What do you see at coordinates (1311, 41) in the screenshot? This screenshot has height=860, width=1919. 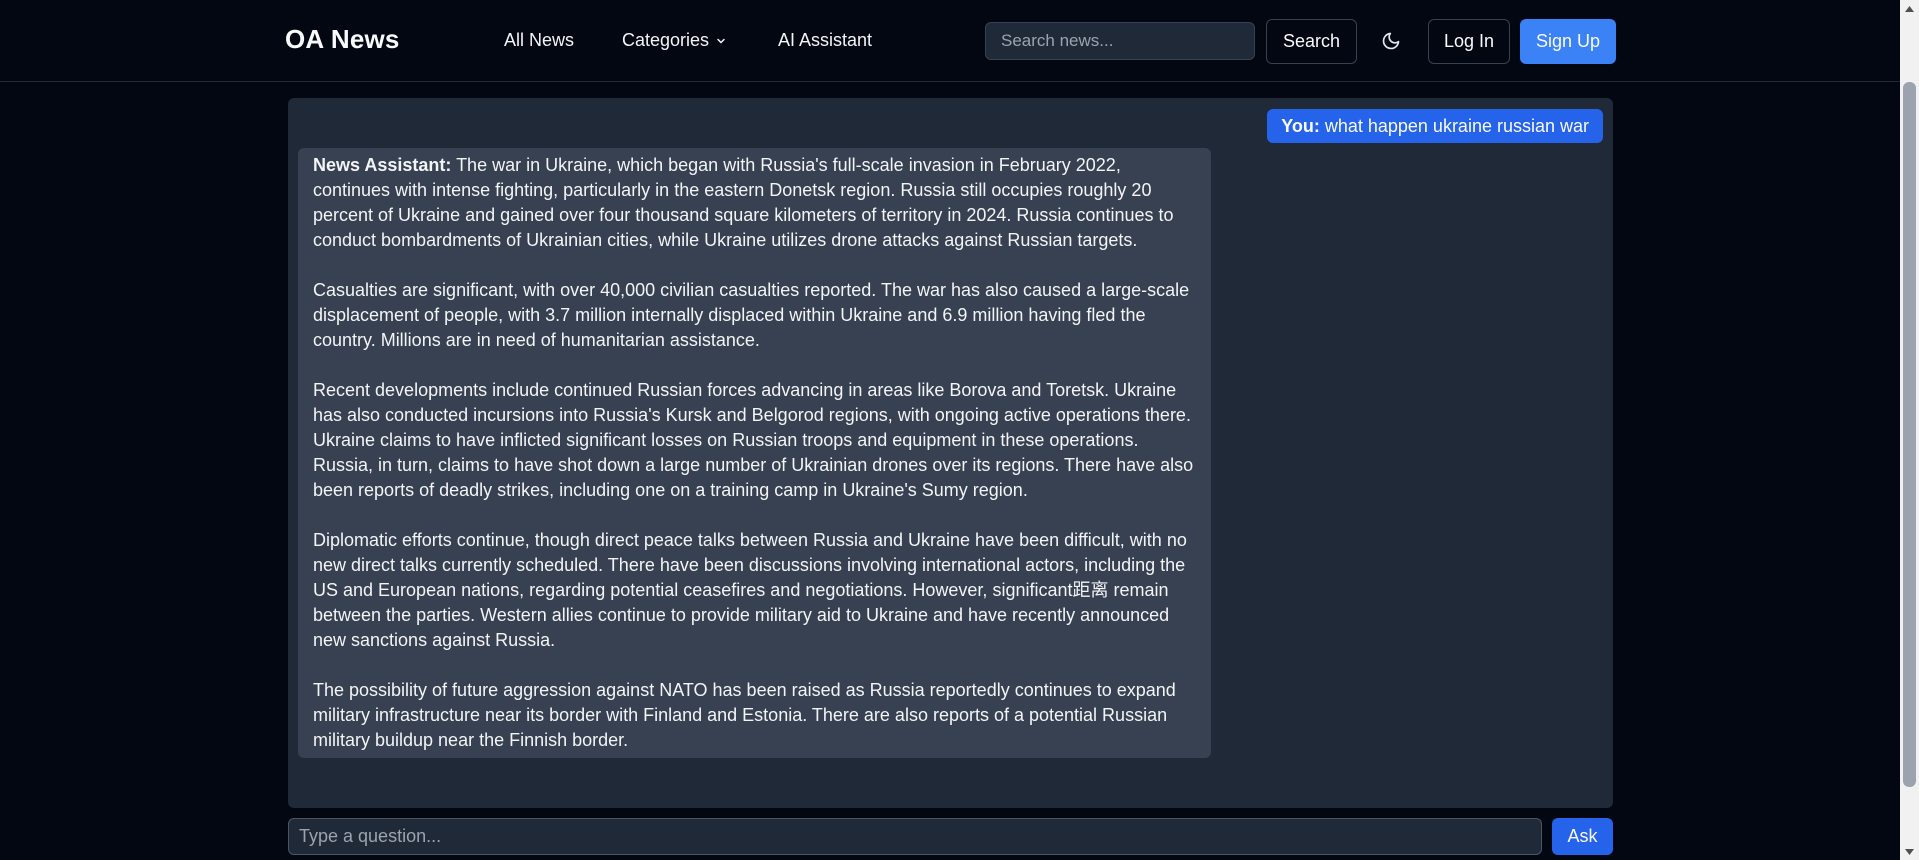 I see `search-button: Search` at bounding box center [1311, 41].